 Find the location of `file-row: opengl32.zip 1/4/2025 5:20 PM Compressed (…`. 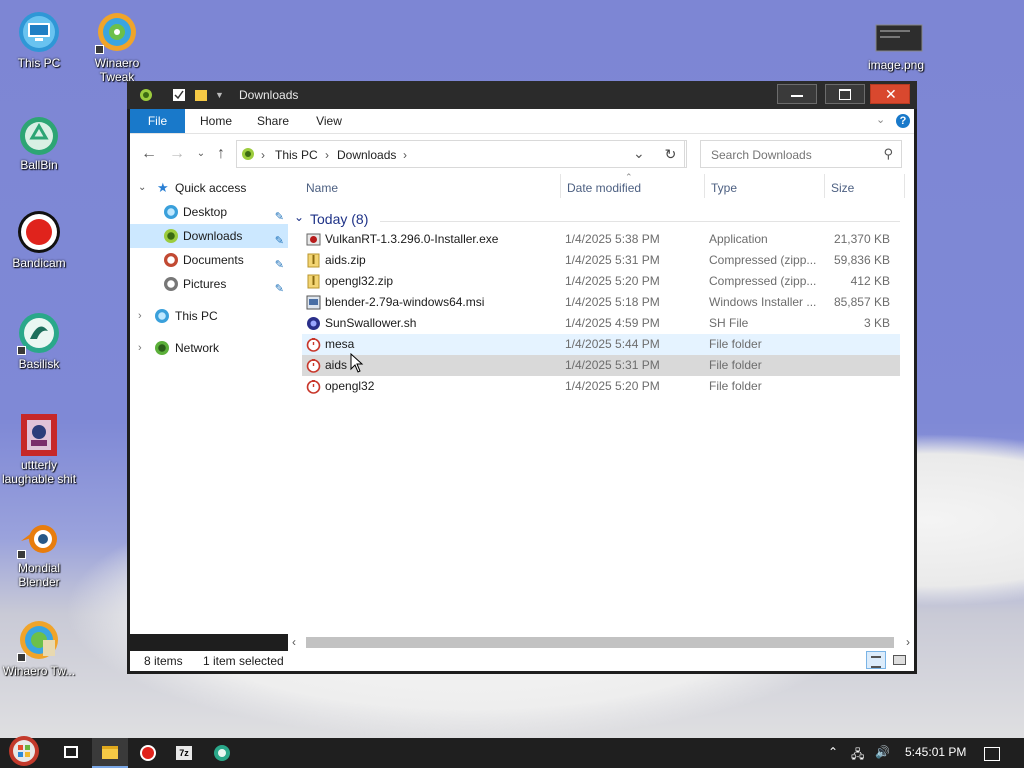

file-row: opengl32.zip 1/4/2025 5:20 PM Compressed (… is located at coordinates (601, 281).